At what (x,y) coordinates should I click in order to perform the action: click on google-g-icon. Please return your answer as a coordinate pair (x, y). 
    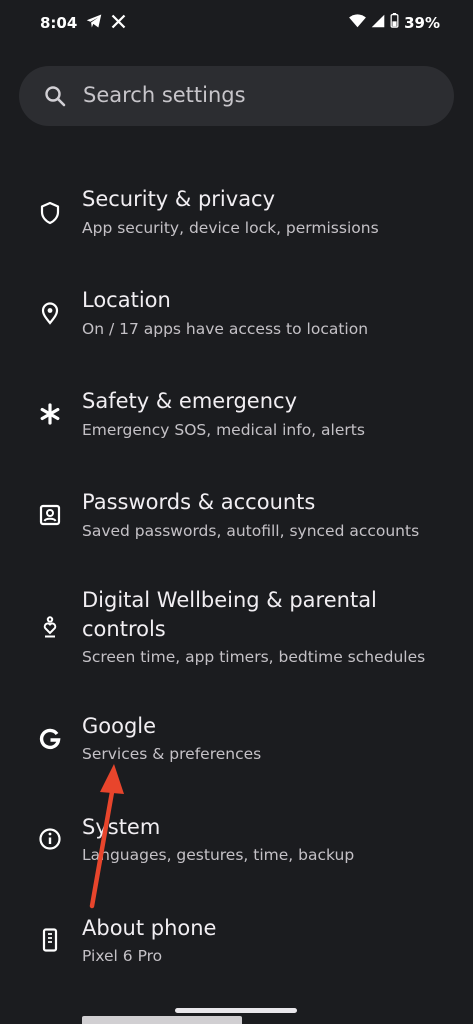
    Looking at the image, I should click on (50, 739).